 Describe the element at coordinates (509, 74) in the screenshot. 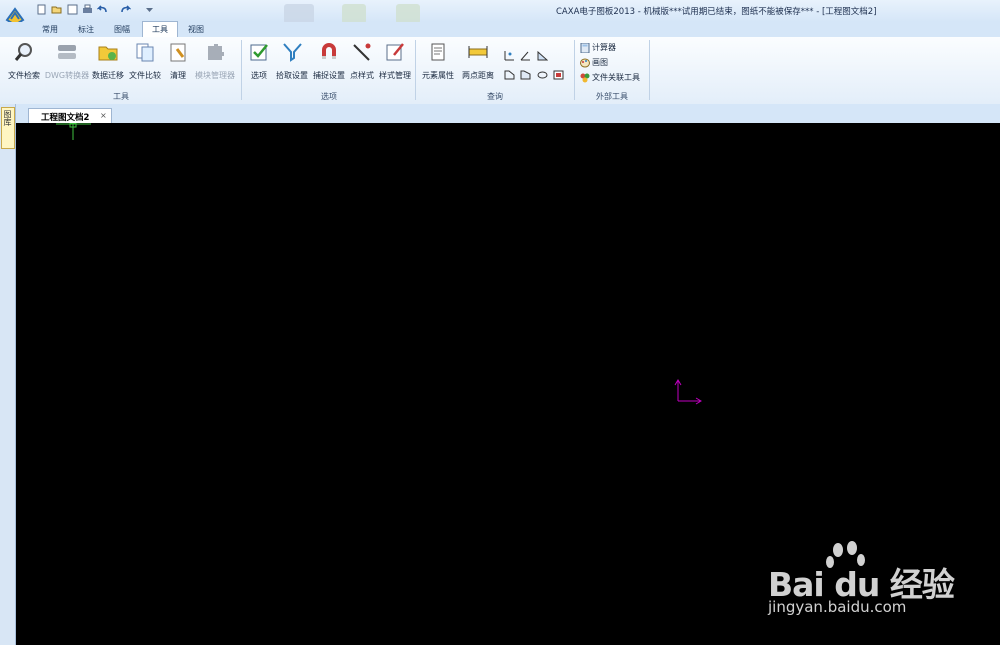

I see `perimeter-icon` at that location.